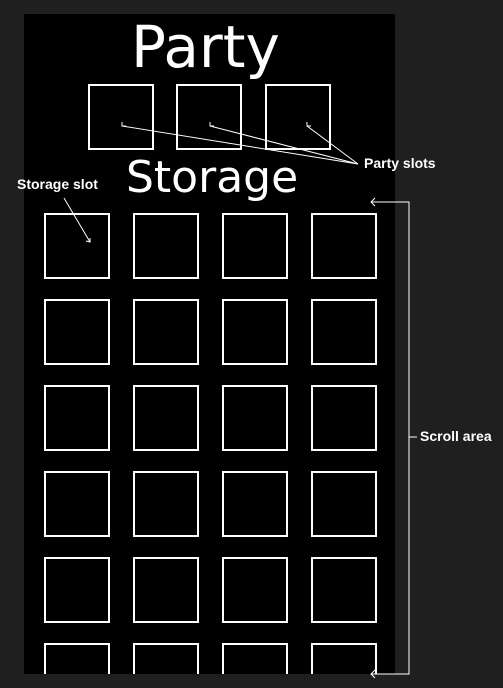  What do you see at coordinates (205, 47) in the screenshot?
I see `party-title: Party` at bounding box center [205, 47].